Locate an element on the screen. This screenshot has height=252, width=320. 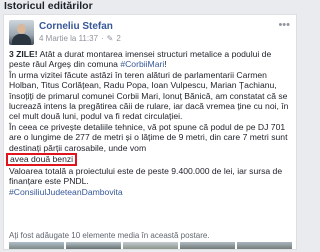
post-paragraph-5: #ConsiliulJudeteanDambovita is located at coordinates (151, 192).